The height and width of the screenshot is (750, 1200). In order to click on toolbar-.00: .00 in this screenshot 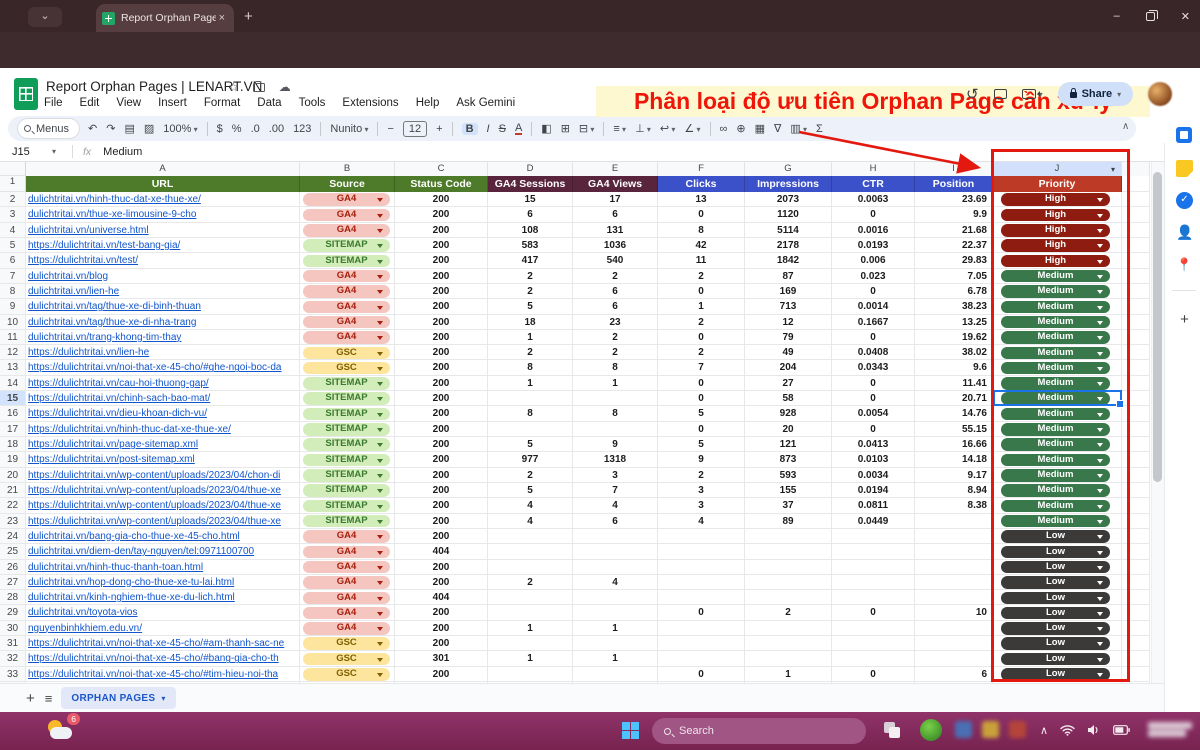, I will do `click(276, 129)`.